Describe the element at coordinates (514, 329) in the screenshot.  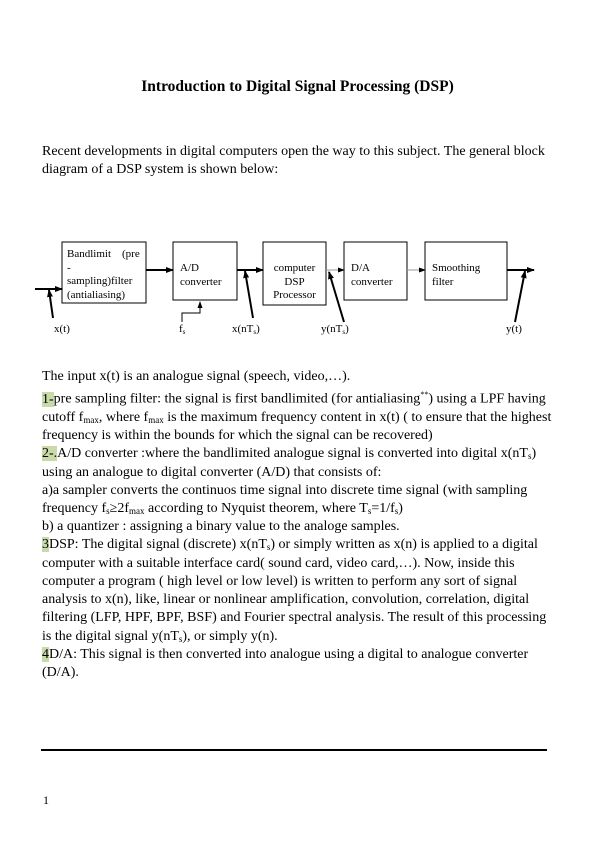
I see `label-yt: y(t)` at that location.